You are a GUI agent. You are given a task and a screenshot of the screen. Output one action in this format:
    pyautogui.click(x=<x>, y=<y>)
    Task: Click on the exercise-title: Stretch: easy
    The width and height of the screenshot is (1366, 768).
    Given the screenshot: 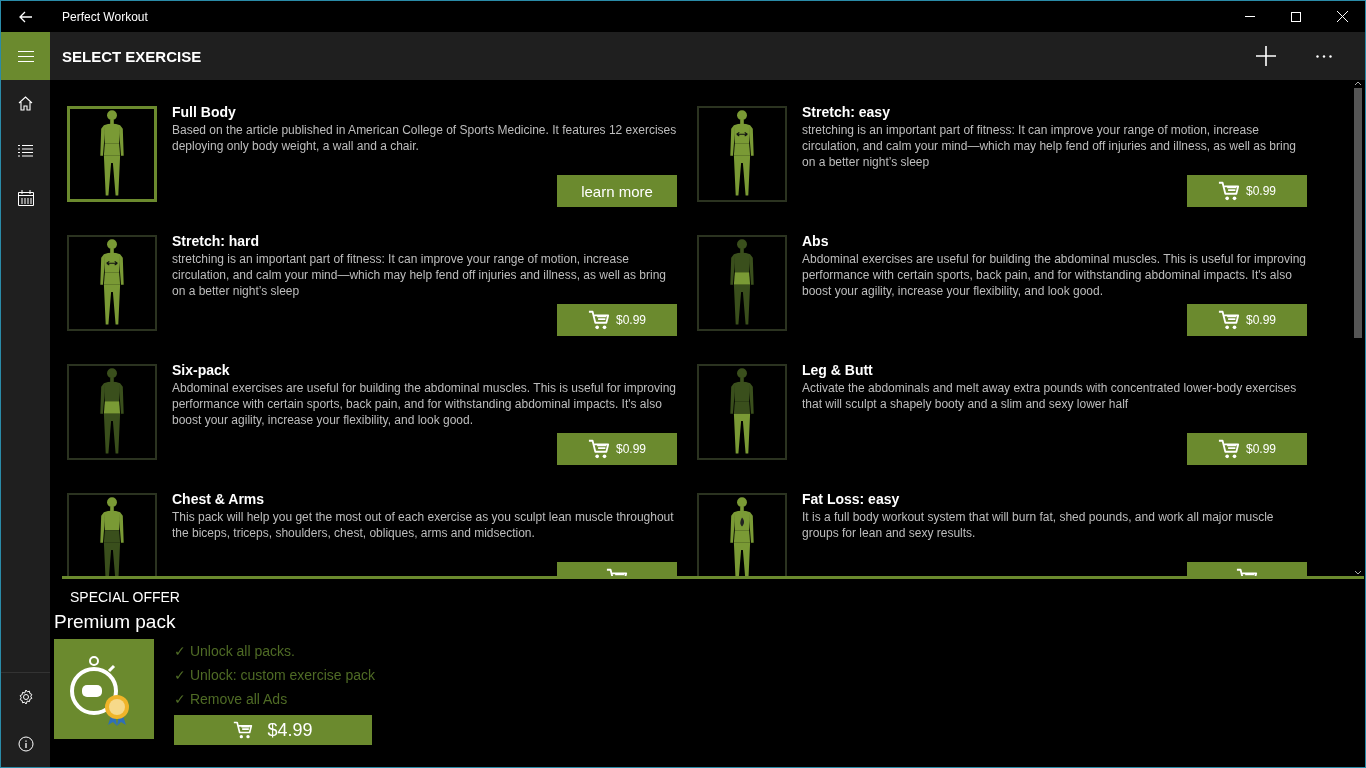 What is the action you would take?
    pyautogui.click(x=846, y=112)
    